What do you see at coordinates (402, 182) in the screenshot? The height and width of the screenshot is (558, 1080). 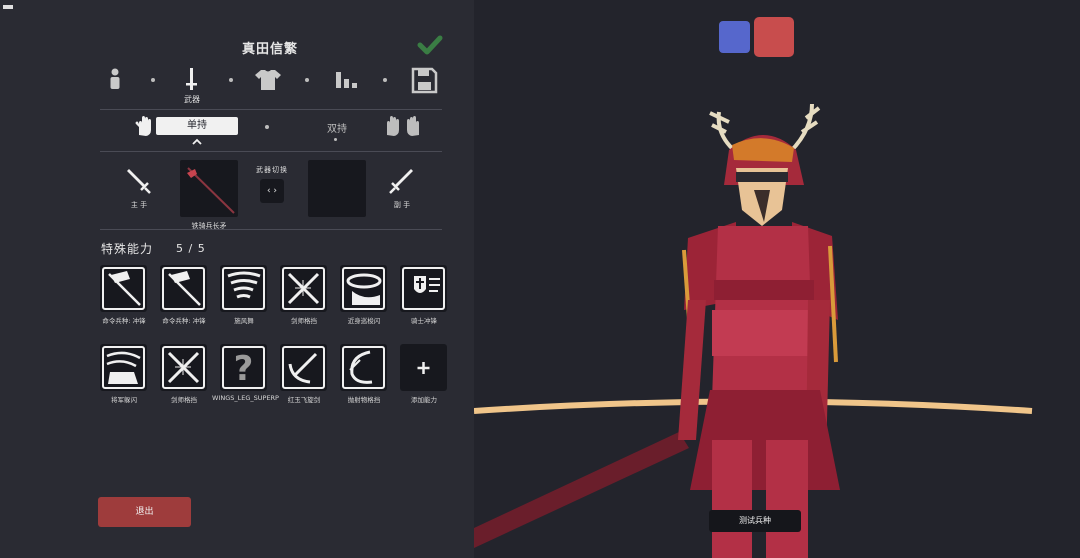 I see `off-hand-sword-icon` at bounding box center [402, 182].